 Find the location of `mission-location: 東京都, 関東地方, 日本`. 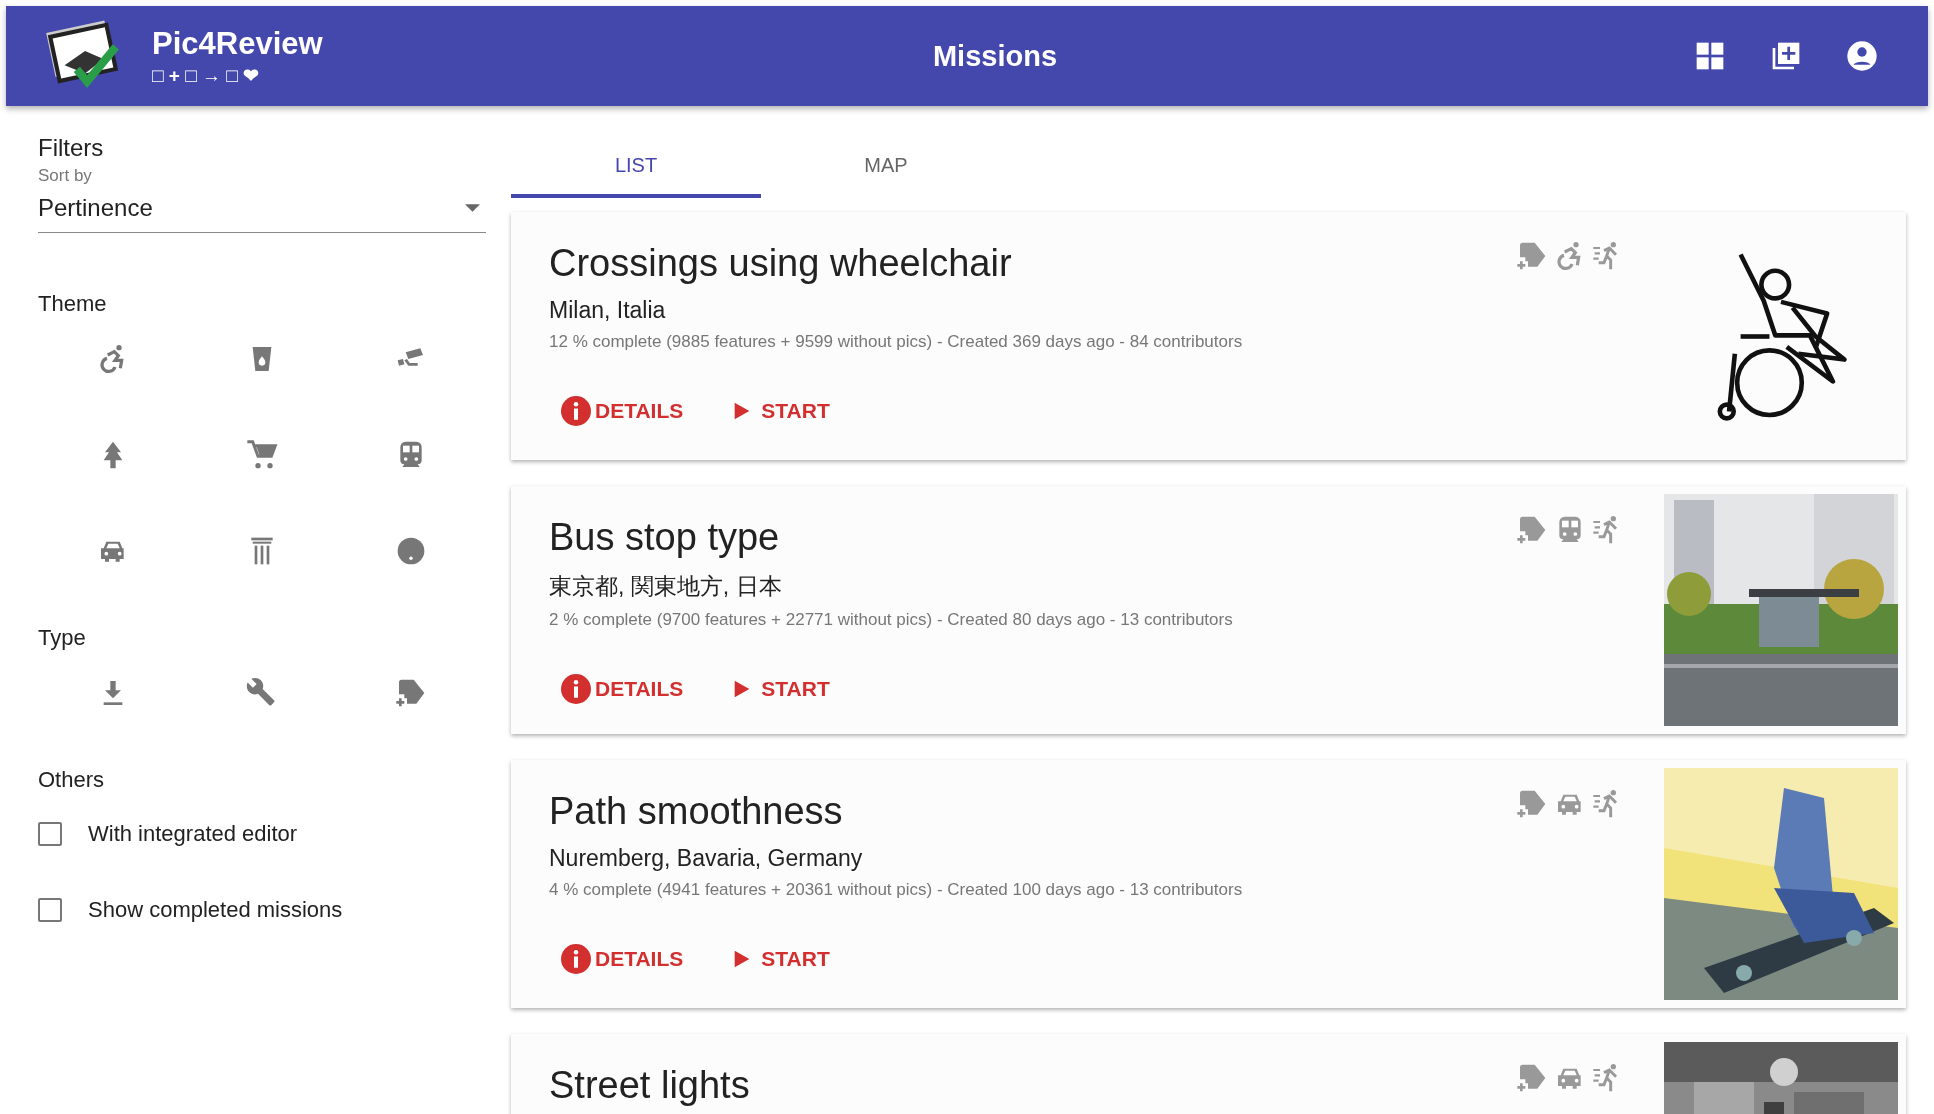

mission-location: 東京都, 関東地方, 日本 is located at coordinates (665, 586).